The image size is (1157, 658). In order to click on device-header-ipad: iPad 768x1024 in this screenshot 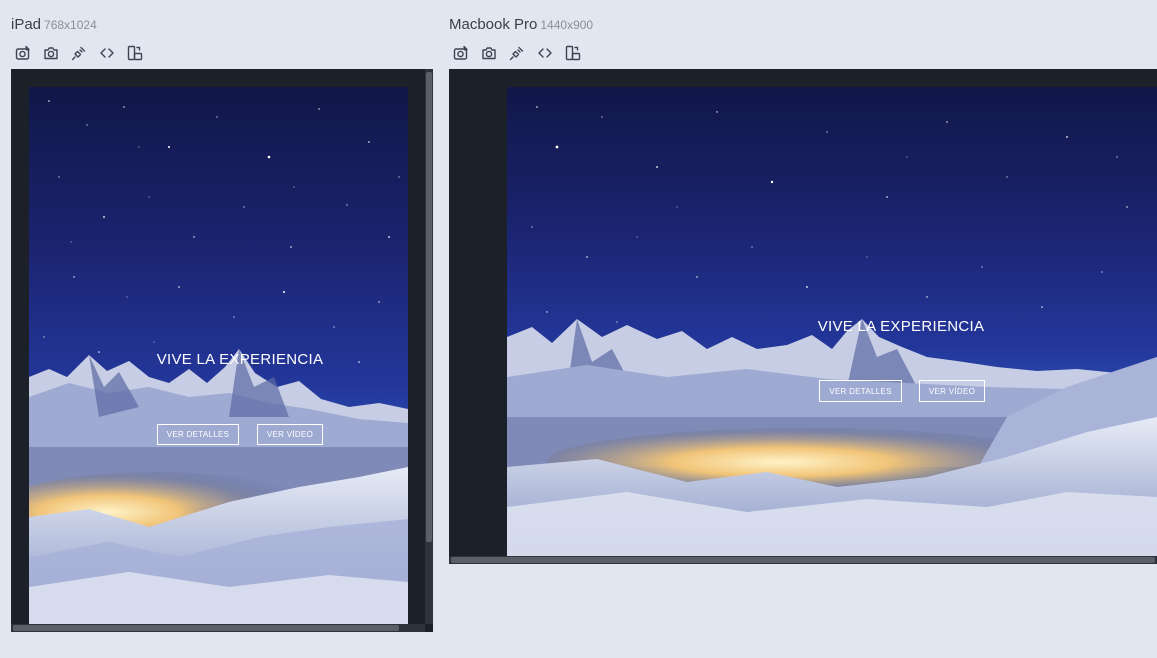, I will do `click(54, 26)`.